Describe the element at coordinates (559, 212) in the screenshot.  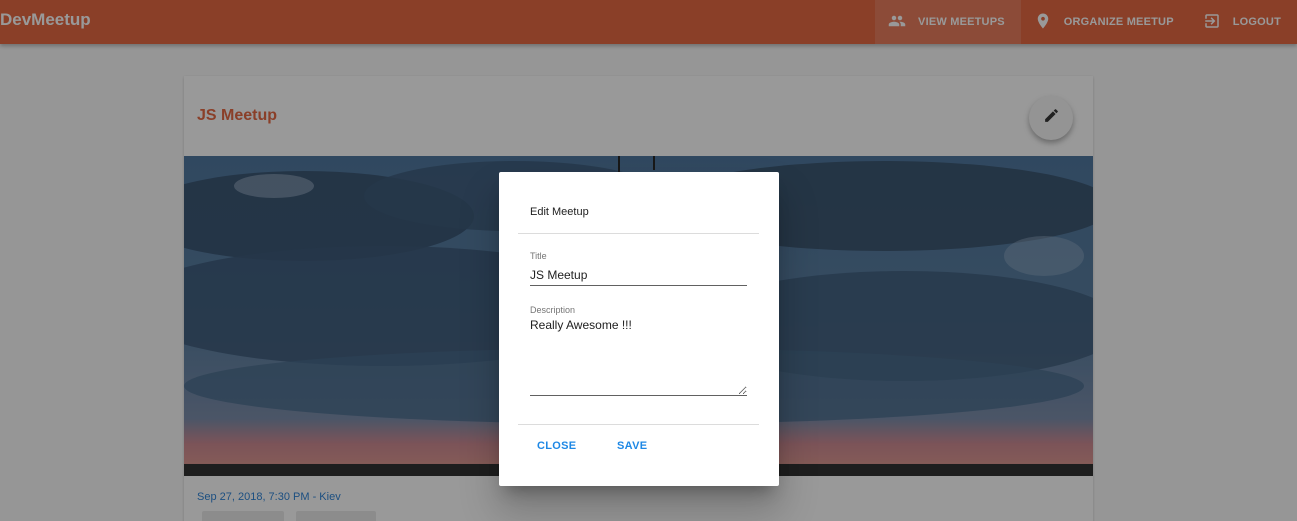
I see `dialog-title: Edit Meetup` at that location.